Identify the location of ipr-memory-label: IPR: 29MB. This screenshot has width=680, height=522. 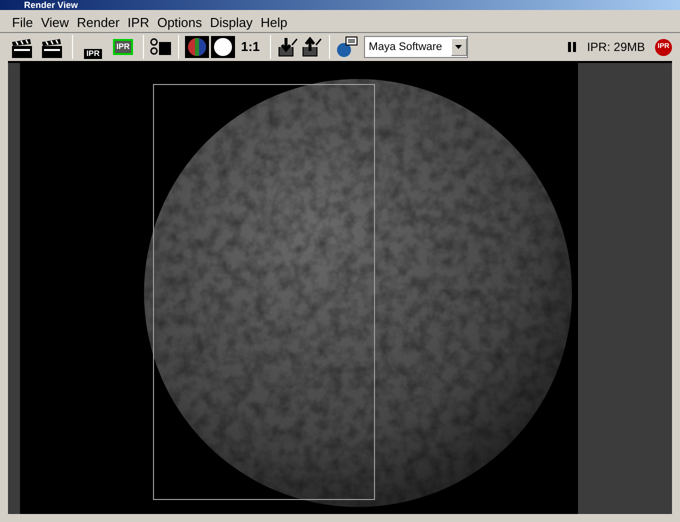
(615, 47).